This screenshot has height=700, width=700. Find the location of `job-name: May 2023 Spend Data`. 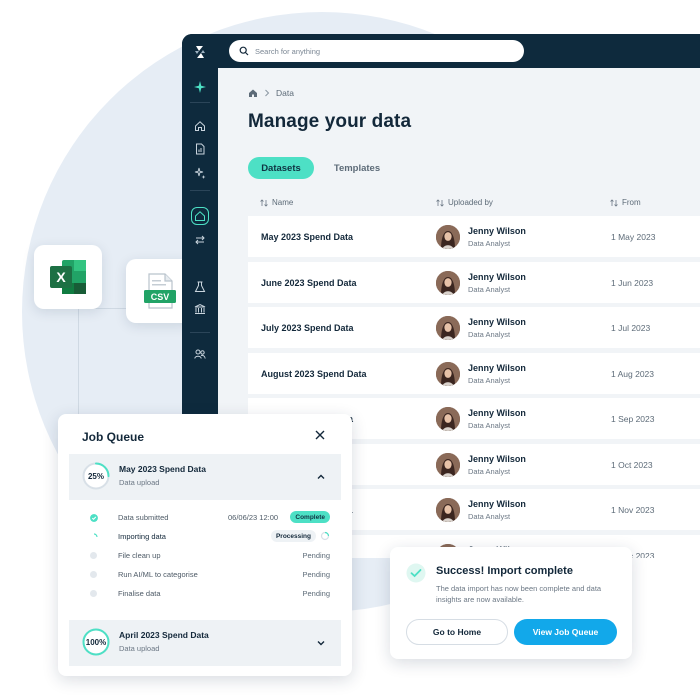

job-name: May 2023 Spend Data is located at coordinates (162, 469).